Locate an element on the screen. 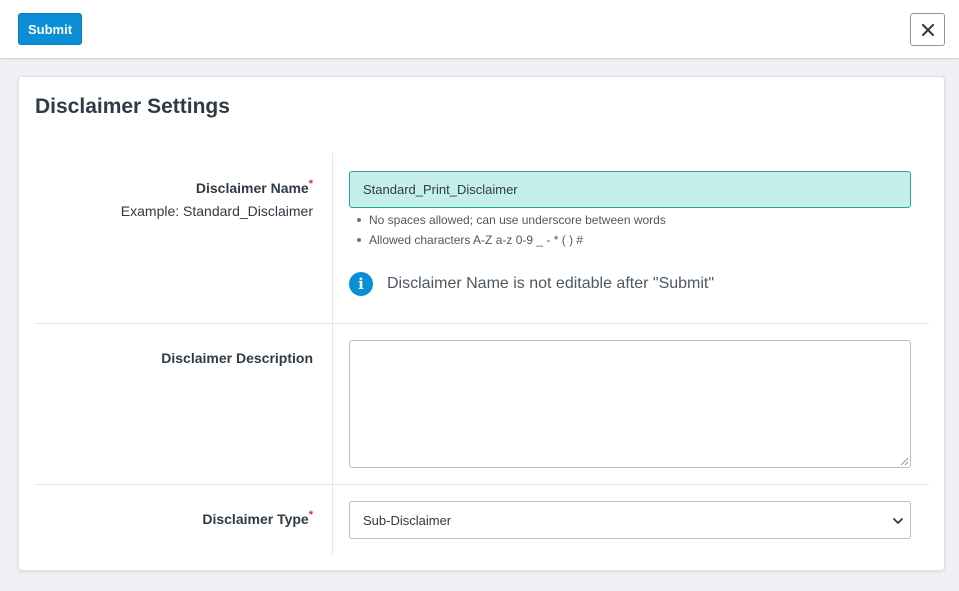  column-divider is located at coordinates (332, 353).